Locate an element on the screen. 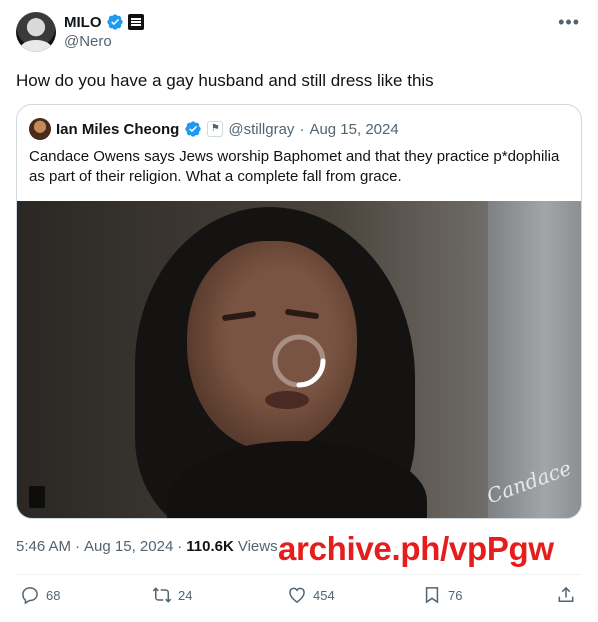 This screenshot has height=622, width=598. views-count: 110.6K is located at coordinates (210, 546).